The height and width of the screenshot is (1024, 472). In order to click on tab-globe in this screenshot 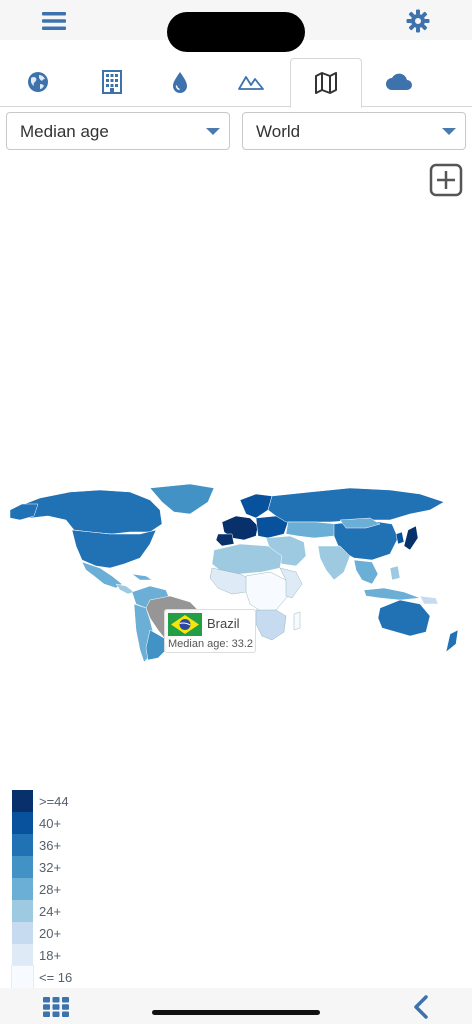, I will do `click(38, 82)`.